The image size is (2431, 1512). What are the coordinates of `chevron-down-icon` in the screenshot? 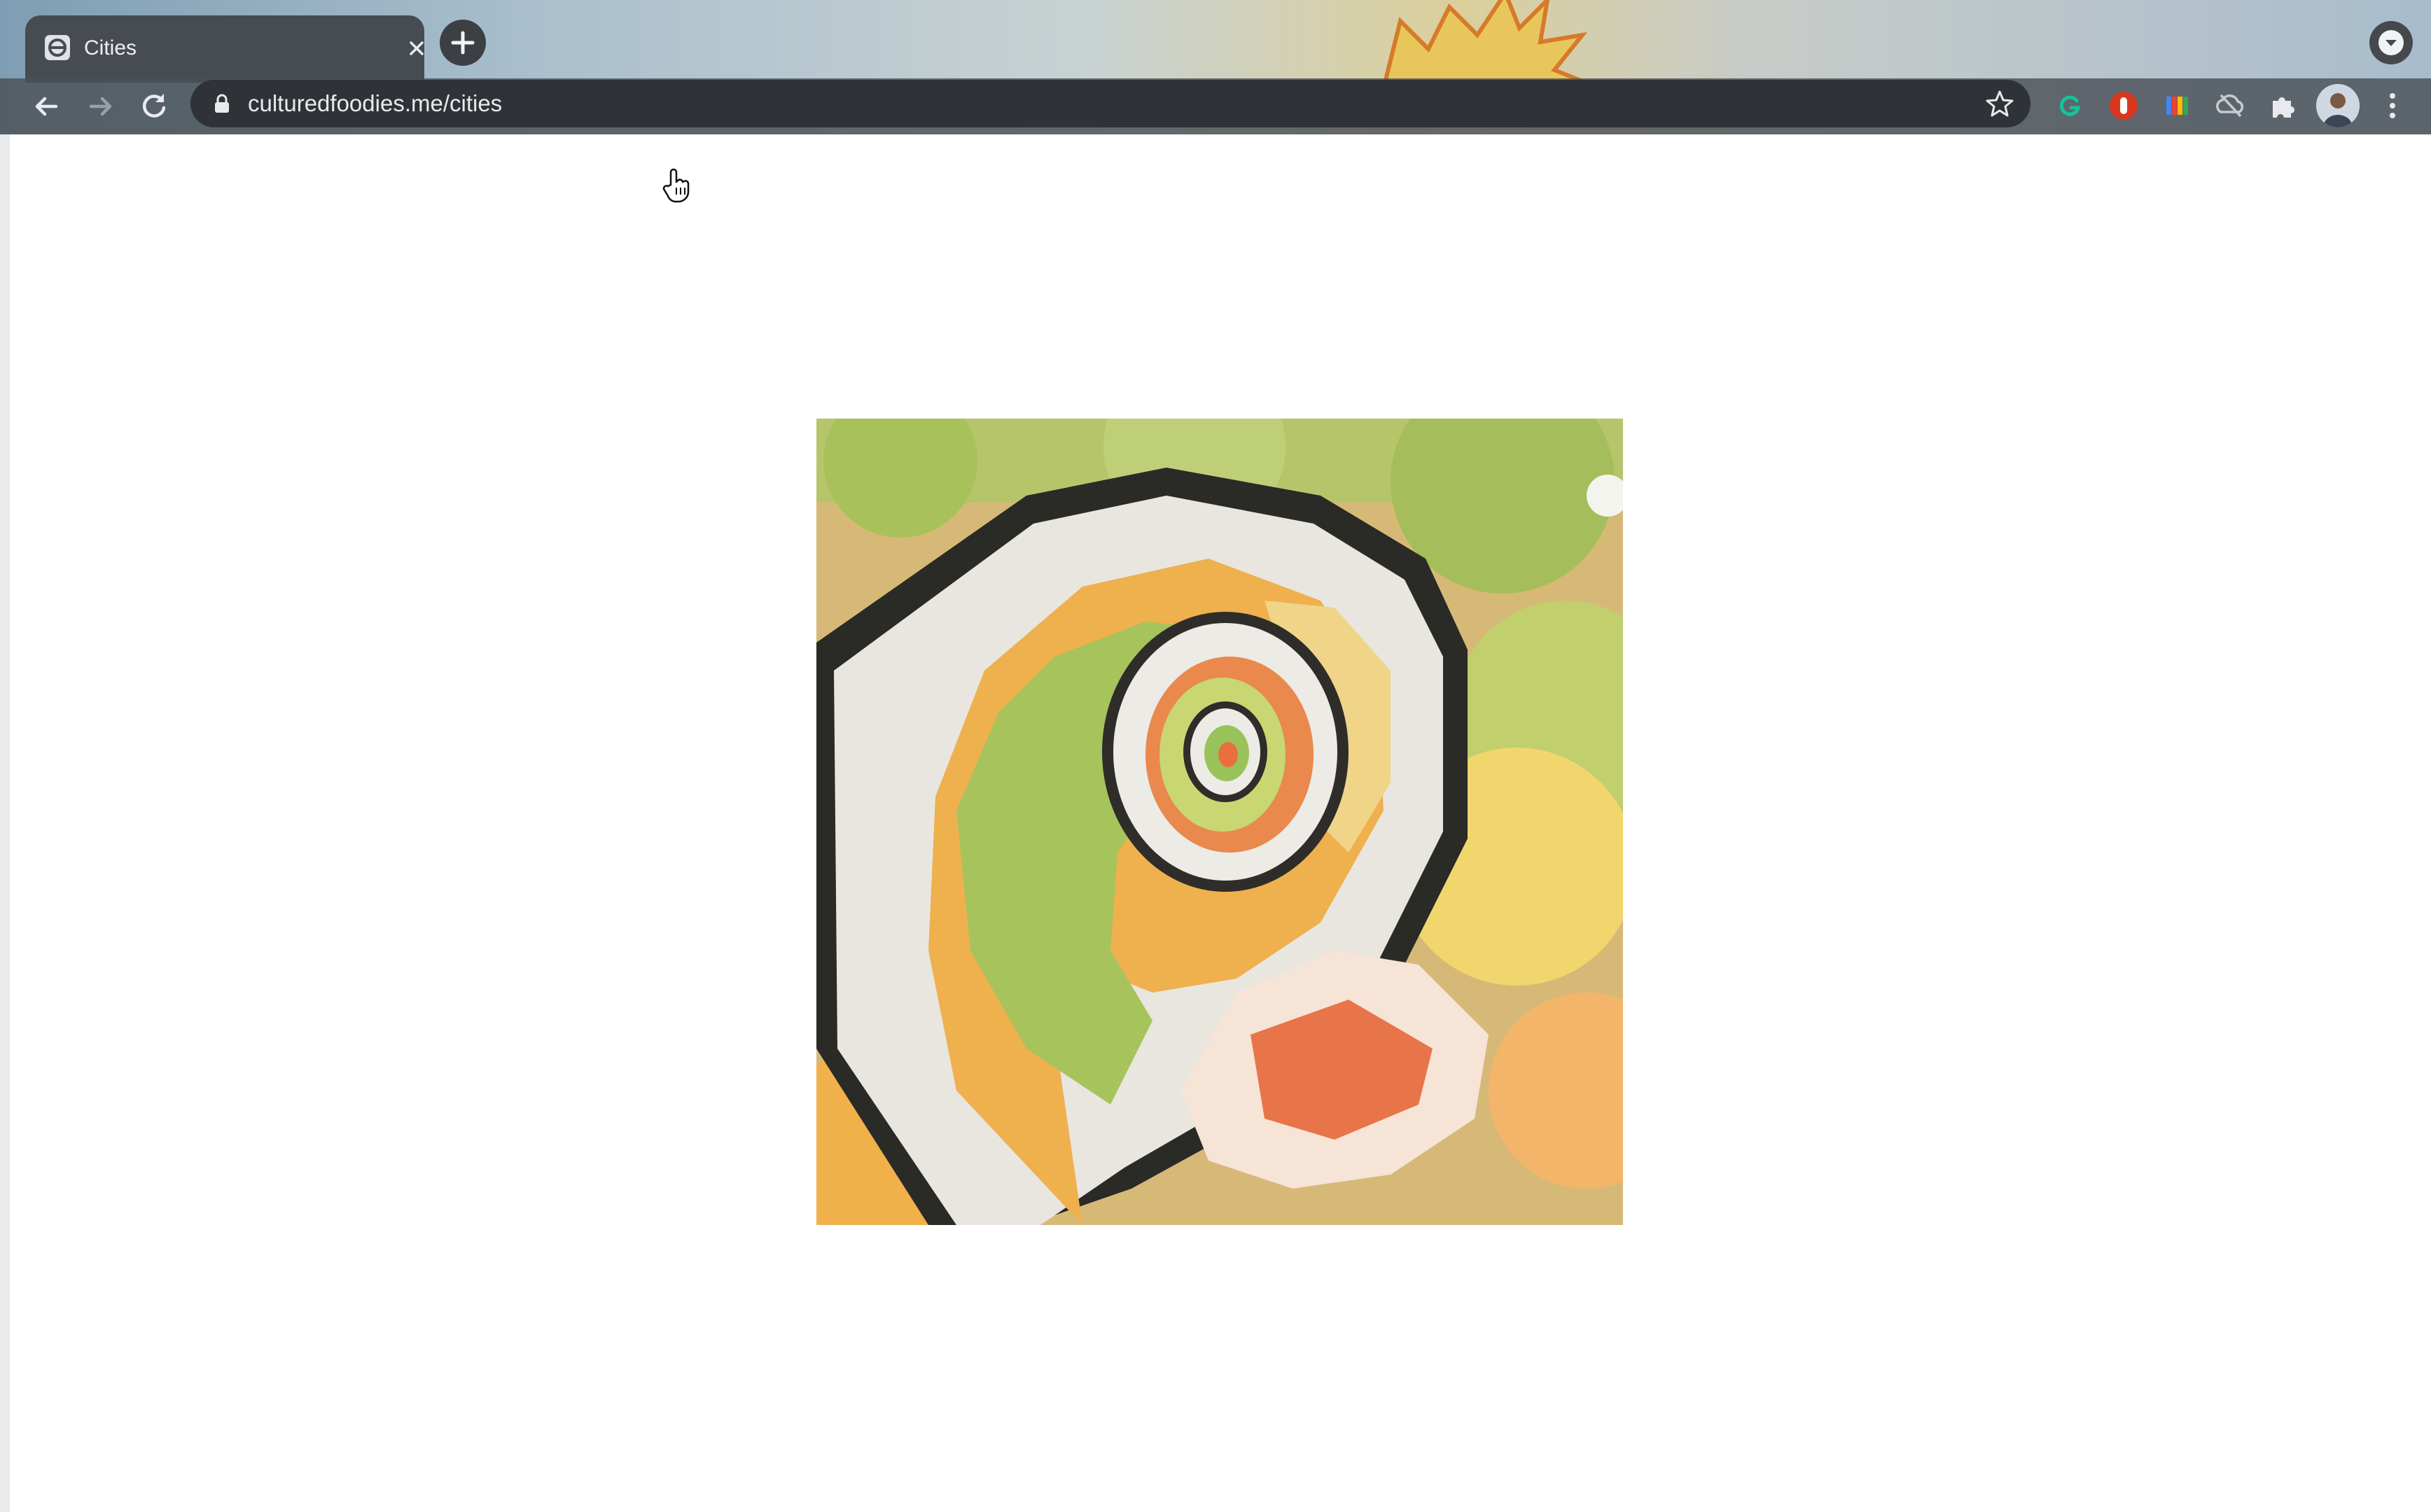 It's located at (2391, 42).